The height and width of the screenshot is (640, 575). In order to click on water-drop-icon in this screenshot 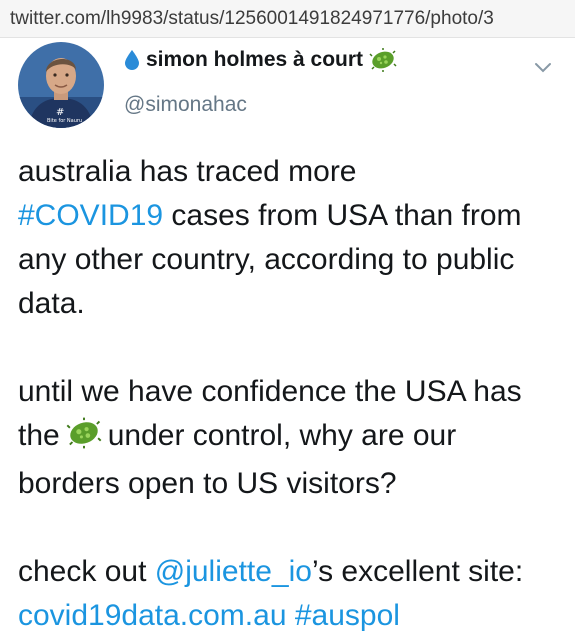, I will do `click(132, 60)`.